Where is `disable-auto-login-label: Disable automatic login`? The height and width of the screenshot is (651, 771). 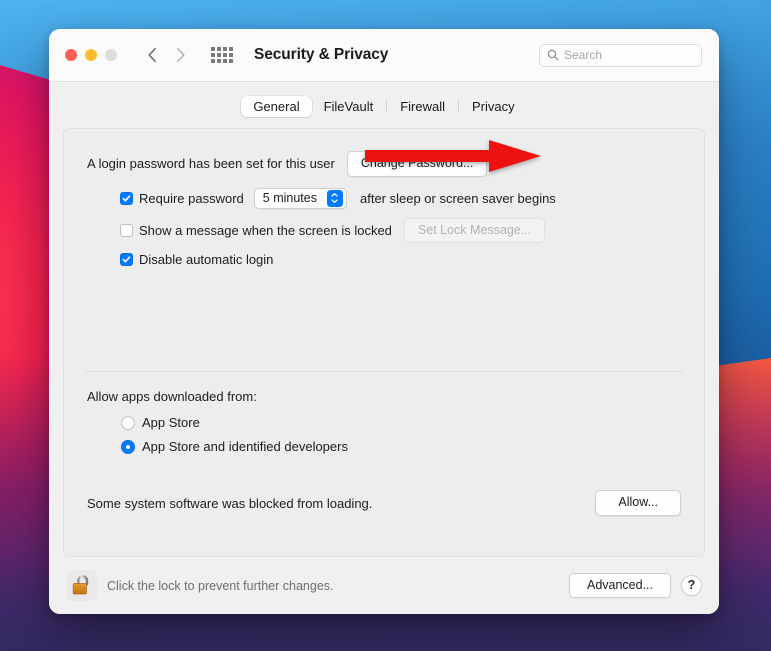 disable-auto-login-label: Disable automatic login is located at coordinates (206, 260).